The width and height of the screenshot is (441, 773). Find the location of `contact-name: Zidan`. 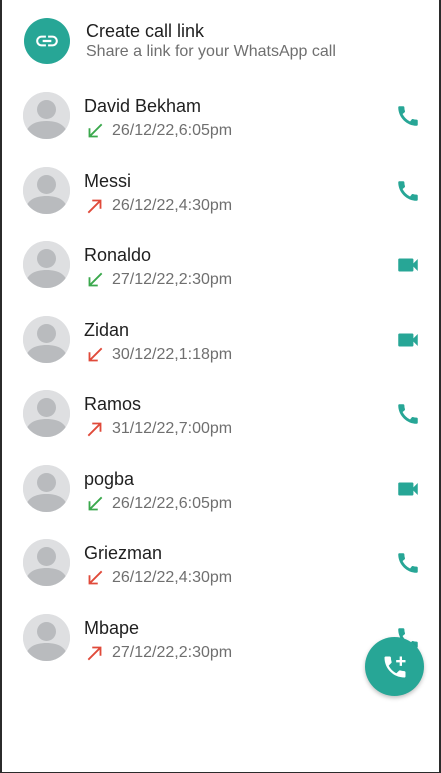

contact-name: Zidan is located at coordinates (107, 329).